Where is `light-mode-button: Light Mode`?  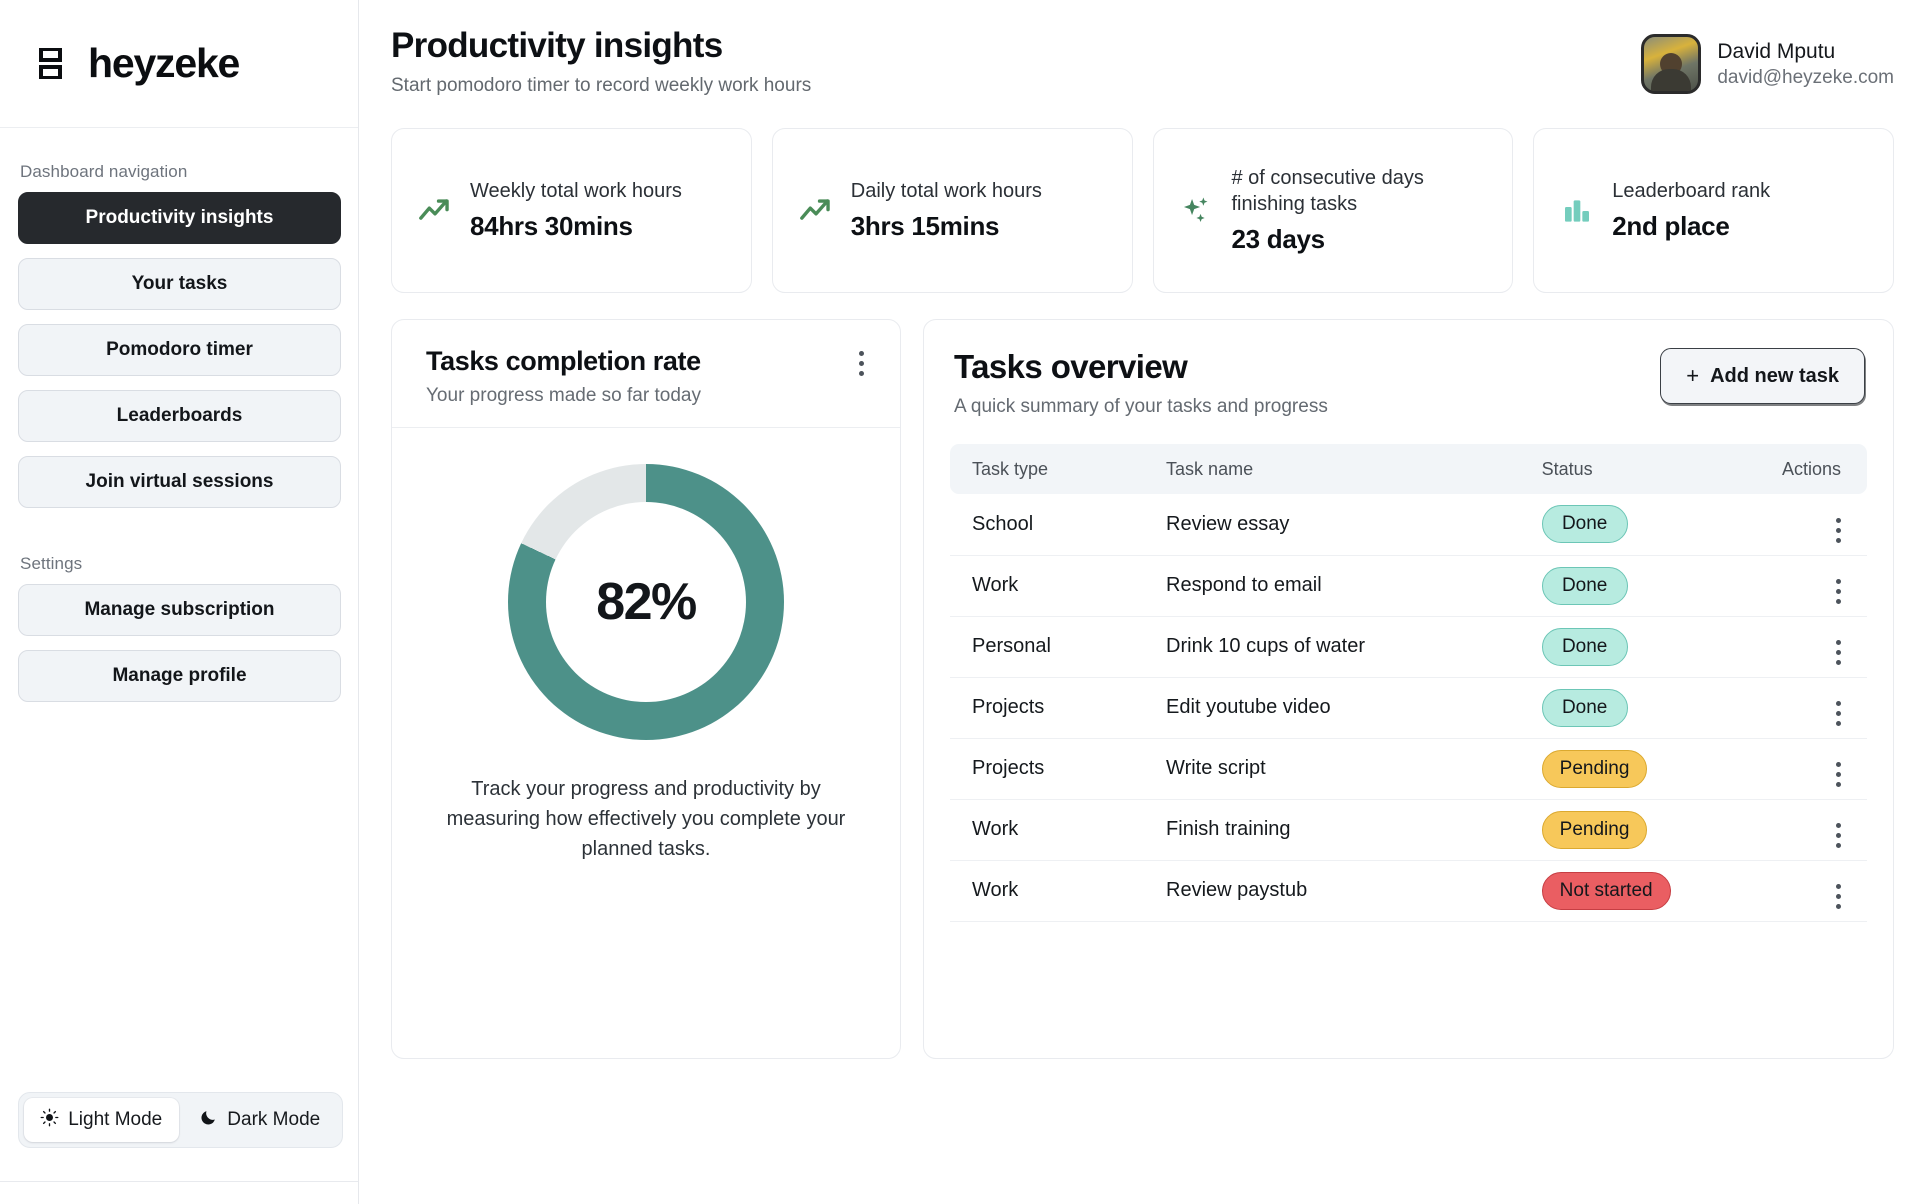 light-mode-button: Light Mode is located at coordinates (101, 1120).